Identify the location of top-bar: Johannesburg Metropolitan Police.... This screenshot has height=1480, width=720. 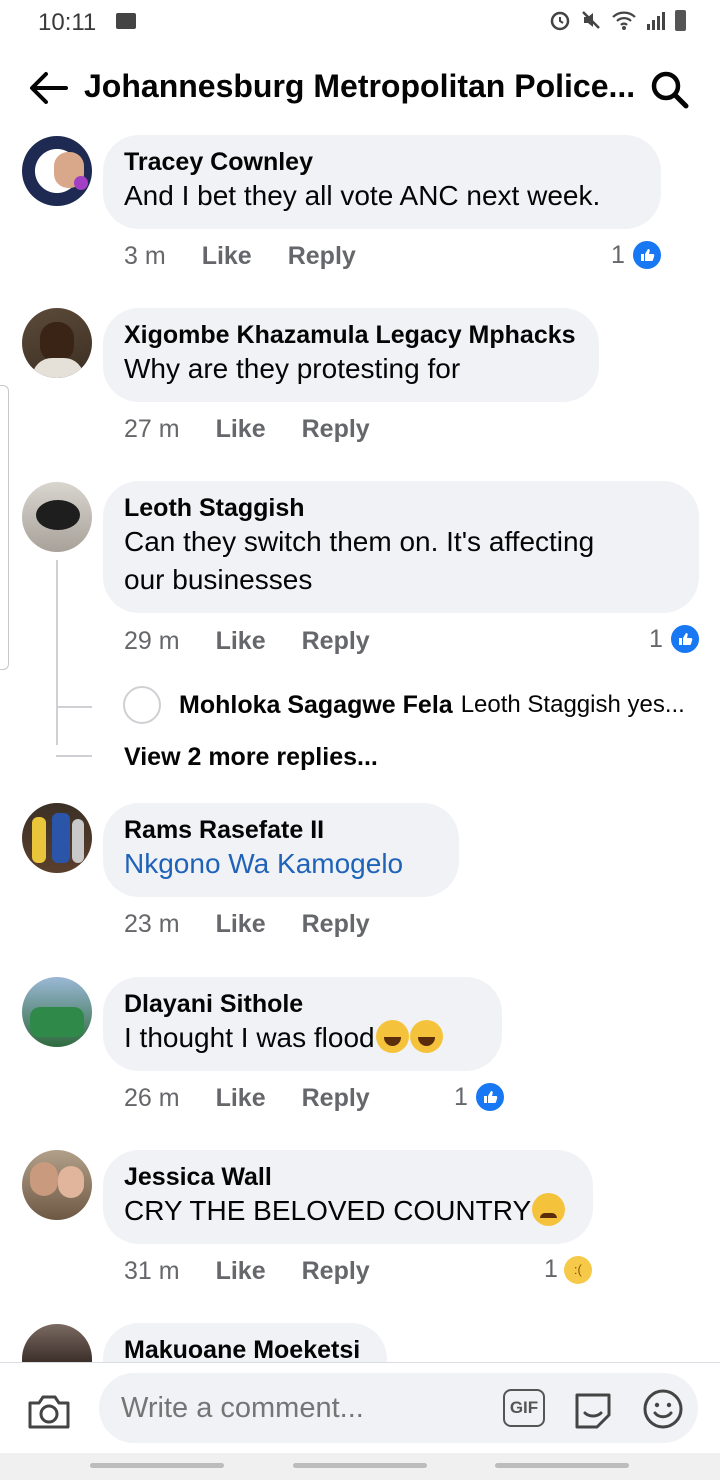
(360, 88).